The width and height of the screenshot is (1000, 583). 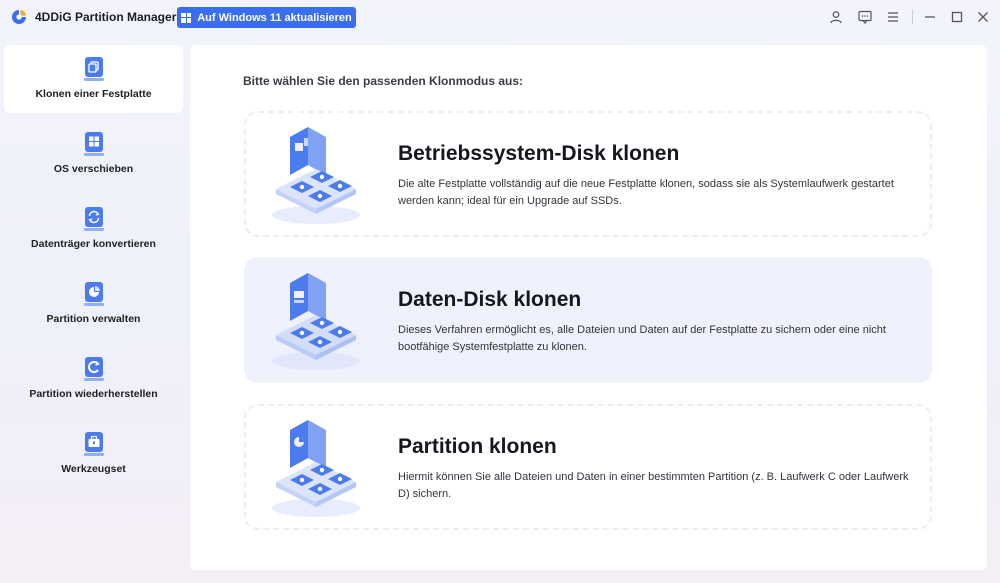 I want to click on titlebar-divider, so click(x=912, y=17).